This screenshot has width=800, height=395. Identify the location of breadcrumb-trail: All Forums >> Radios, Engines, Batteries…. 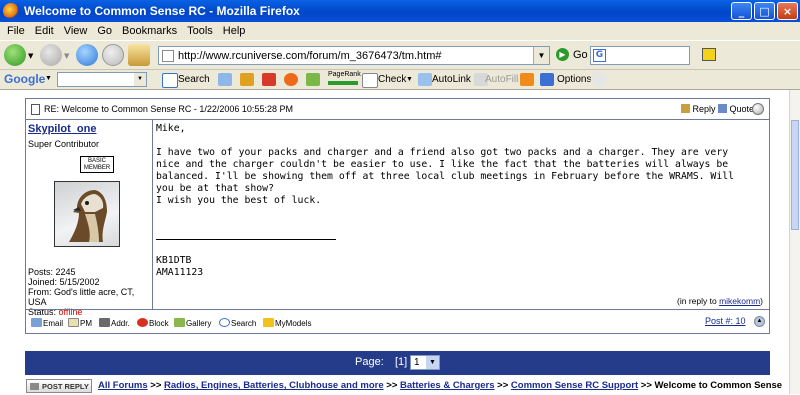
(440, 385).